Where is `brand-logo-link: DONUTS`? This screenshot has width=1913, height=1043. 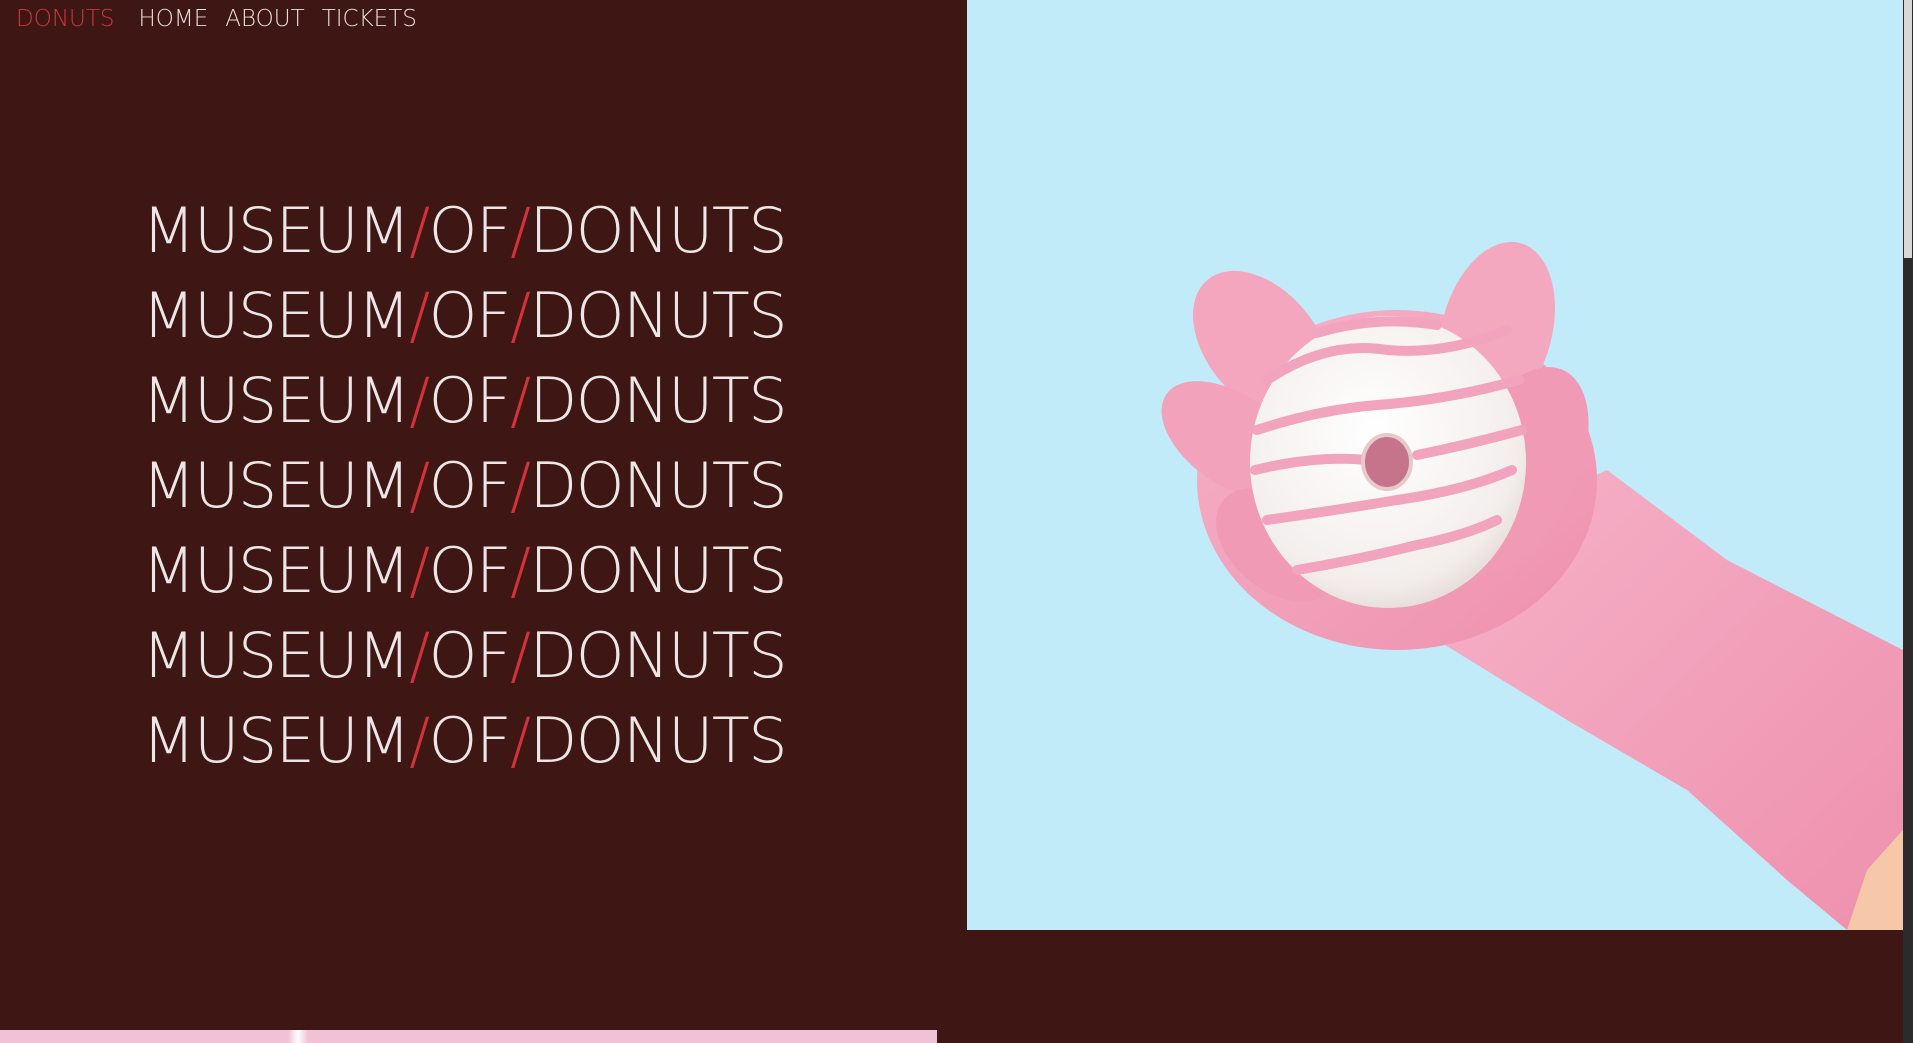
brand-logo-link: DONUTS is located at coordinates (65, 19).